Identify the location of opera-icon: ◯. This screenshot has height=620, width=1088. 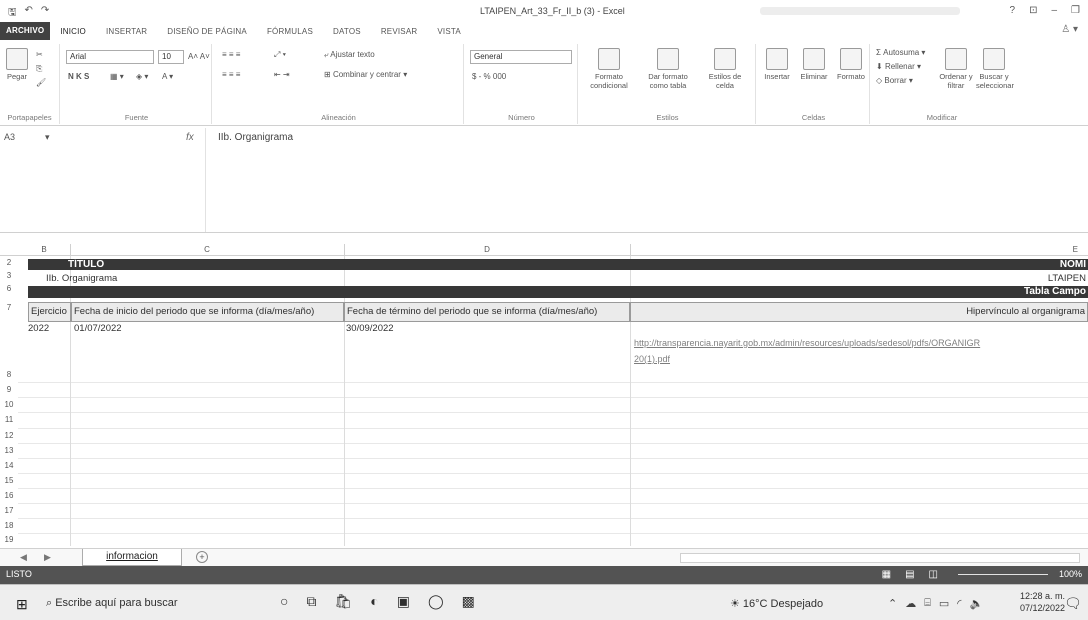
(436, 601).